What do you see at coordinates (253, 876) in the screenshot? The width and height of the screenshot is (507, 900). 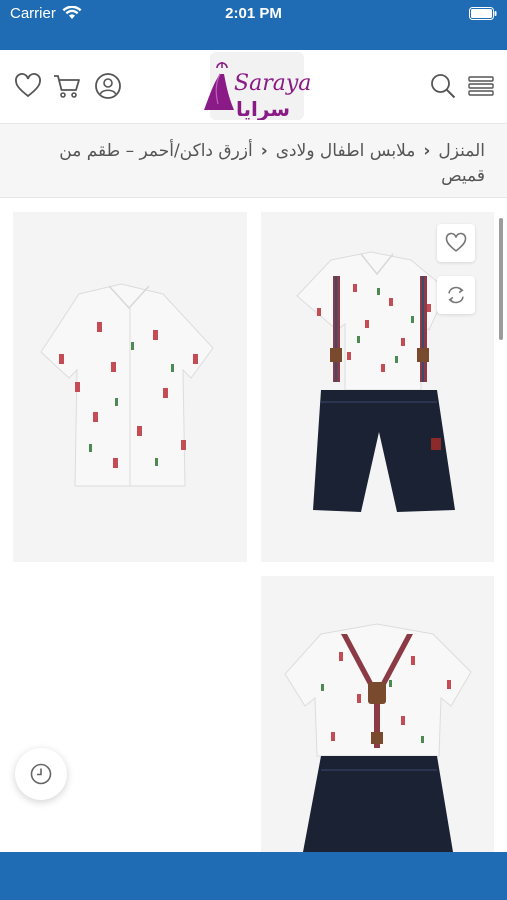 I see `bottom-bar` at bounding box center [253, 876].